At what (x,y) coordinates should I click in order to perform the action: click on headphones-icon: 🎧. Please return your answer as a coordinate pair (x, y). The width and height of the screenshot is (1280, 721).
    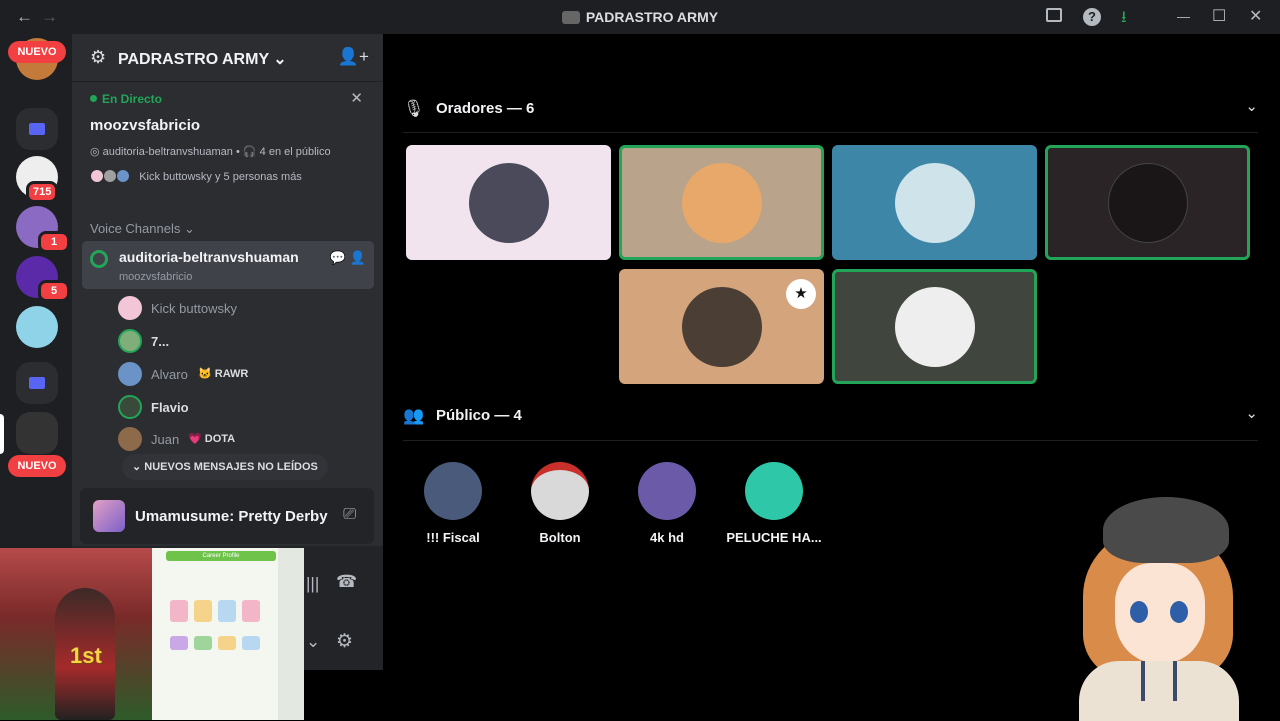
    Looking at the image, I should click on (249, 152).